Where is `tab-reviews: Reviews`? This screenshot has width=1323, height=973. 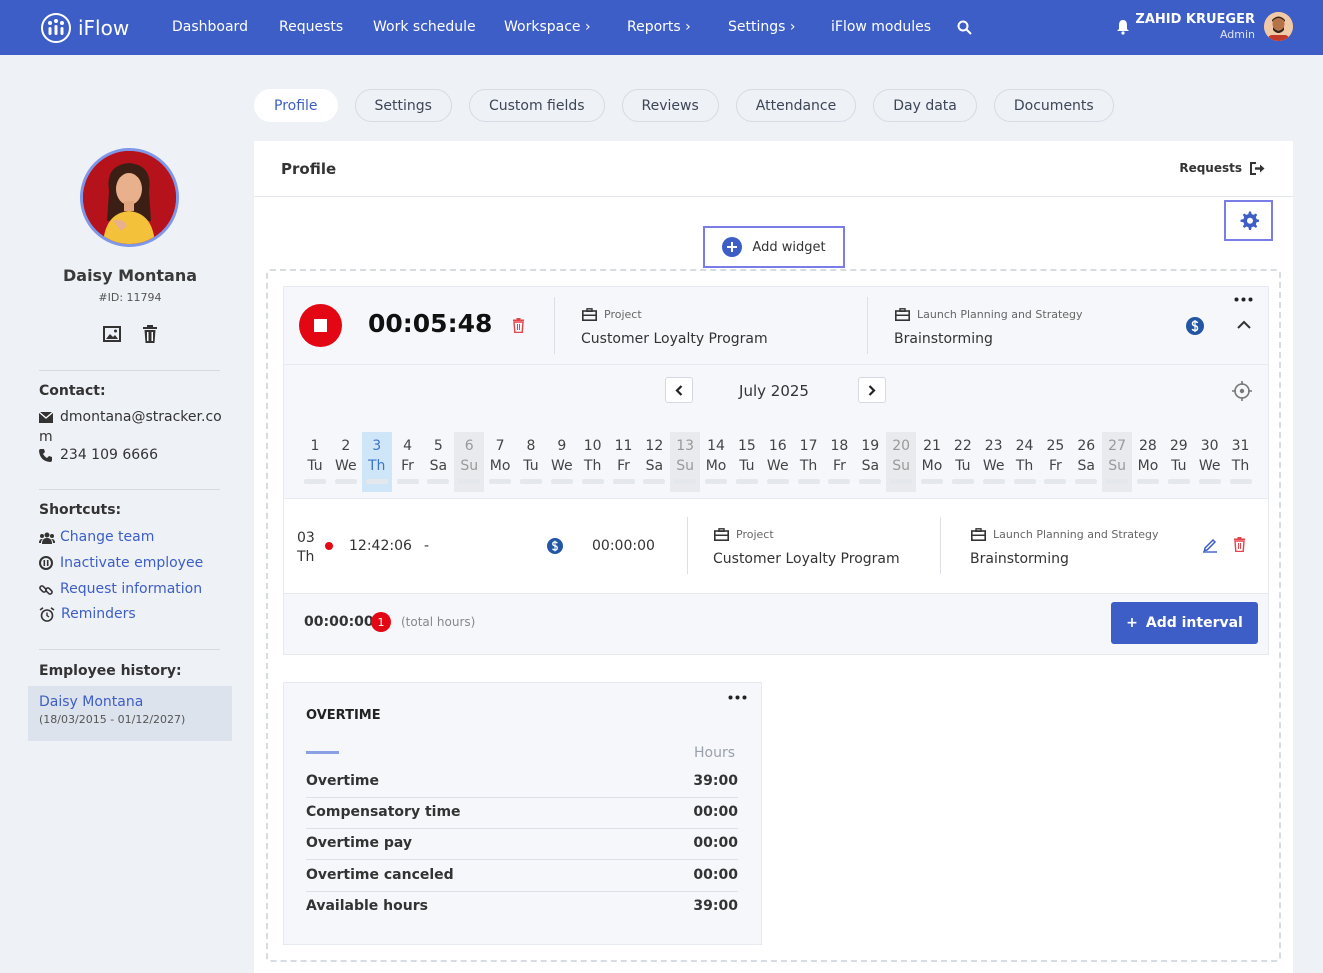
tab-reviews: Reviews is located at coordinates (670, 105).